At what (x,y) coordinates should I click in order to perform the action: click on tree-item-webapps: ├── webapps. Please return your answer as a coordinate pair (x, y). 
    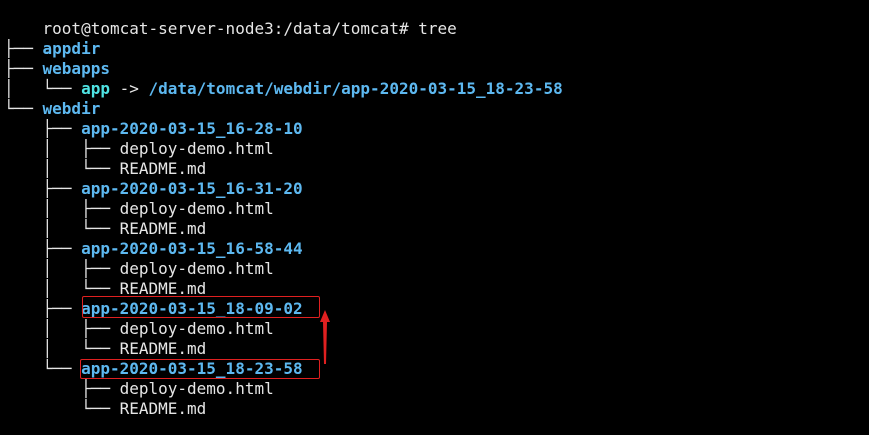
    Looking at the image, I should click on (57, 69).